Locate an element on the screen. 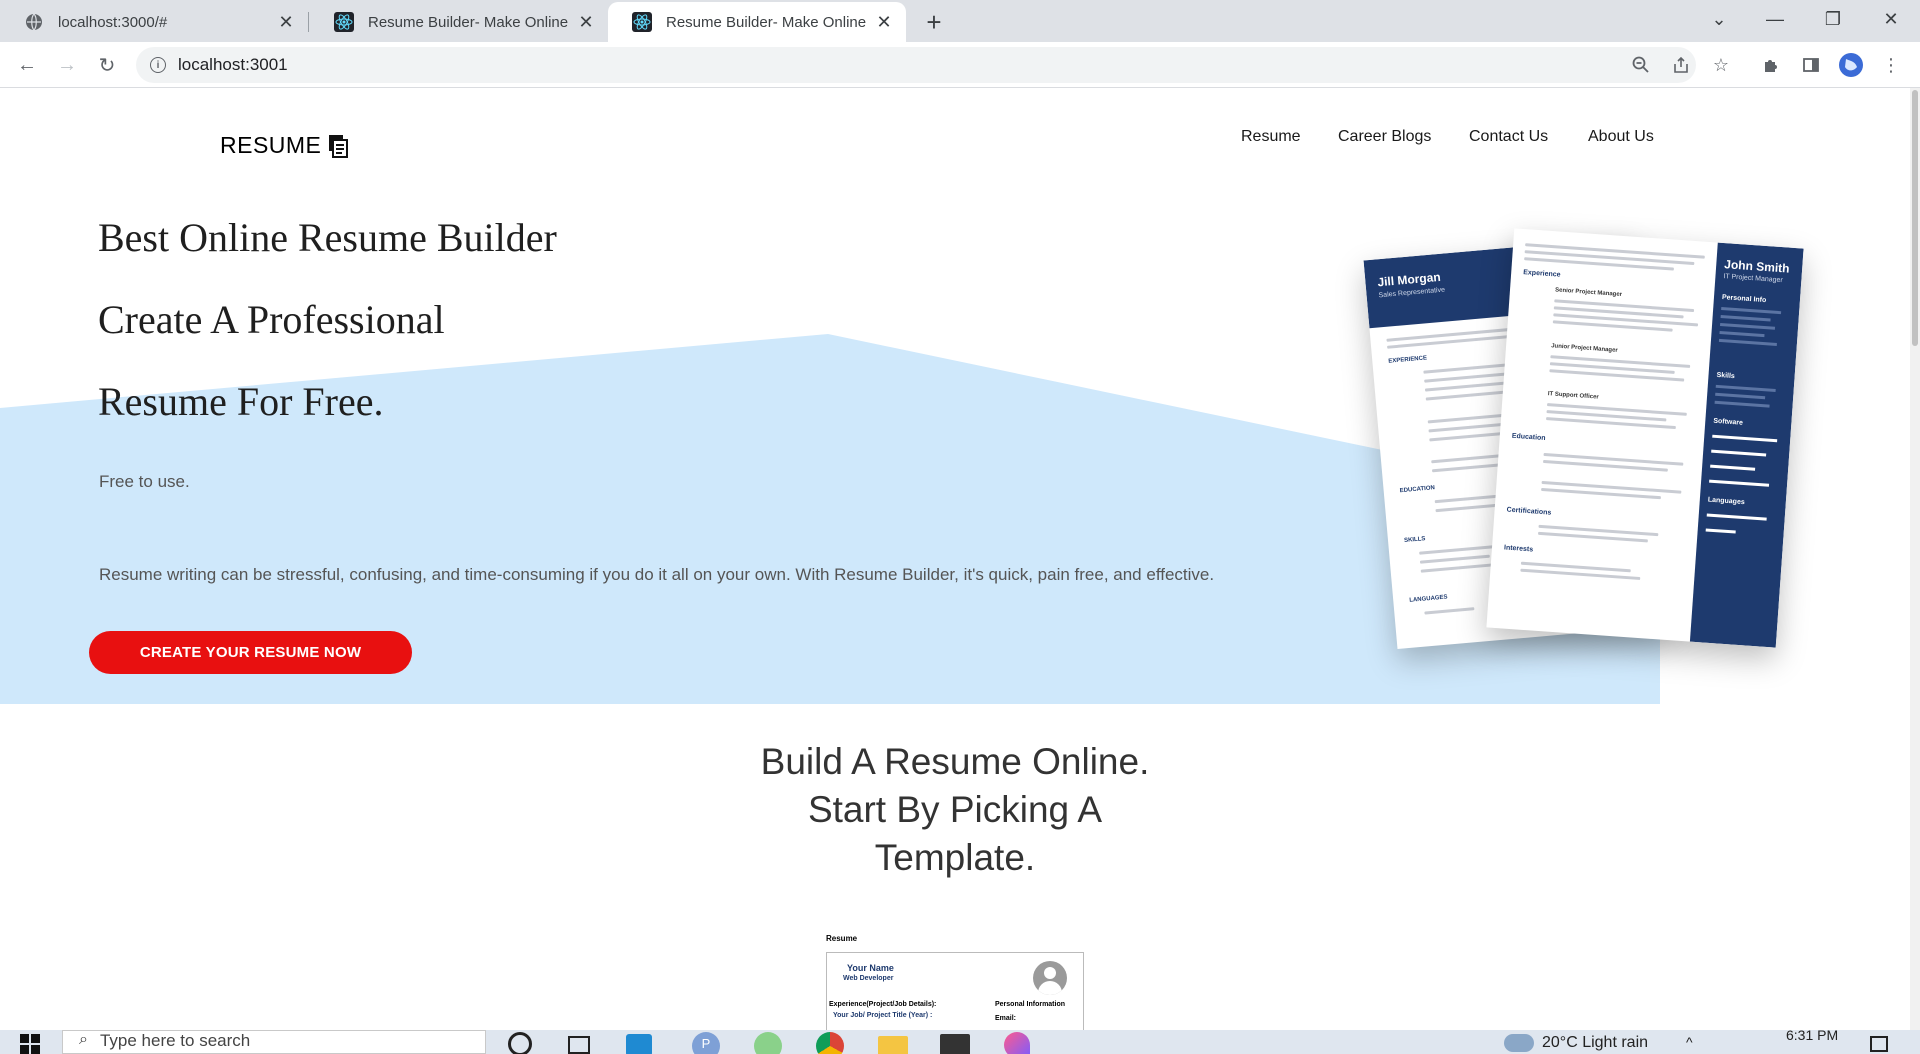 The image size is (1920, 1054). reload-icon: ↻ is located at coordinates (107, 65).